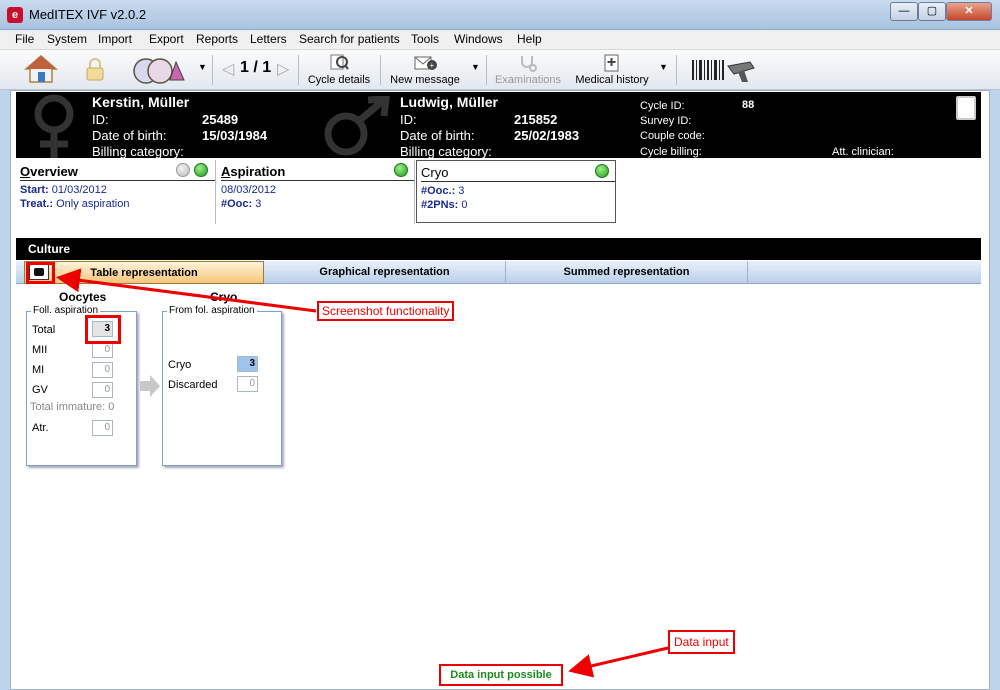  Describe the element at coordinates (166, 39) in the screenshot. I see `menu-export: Export` at that location.